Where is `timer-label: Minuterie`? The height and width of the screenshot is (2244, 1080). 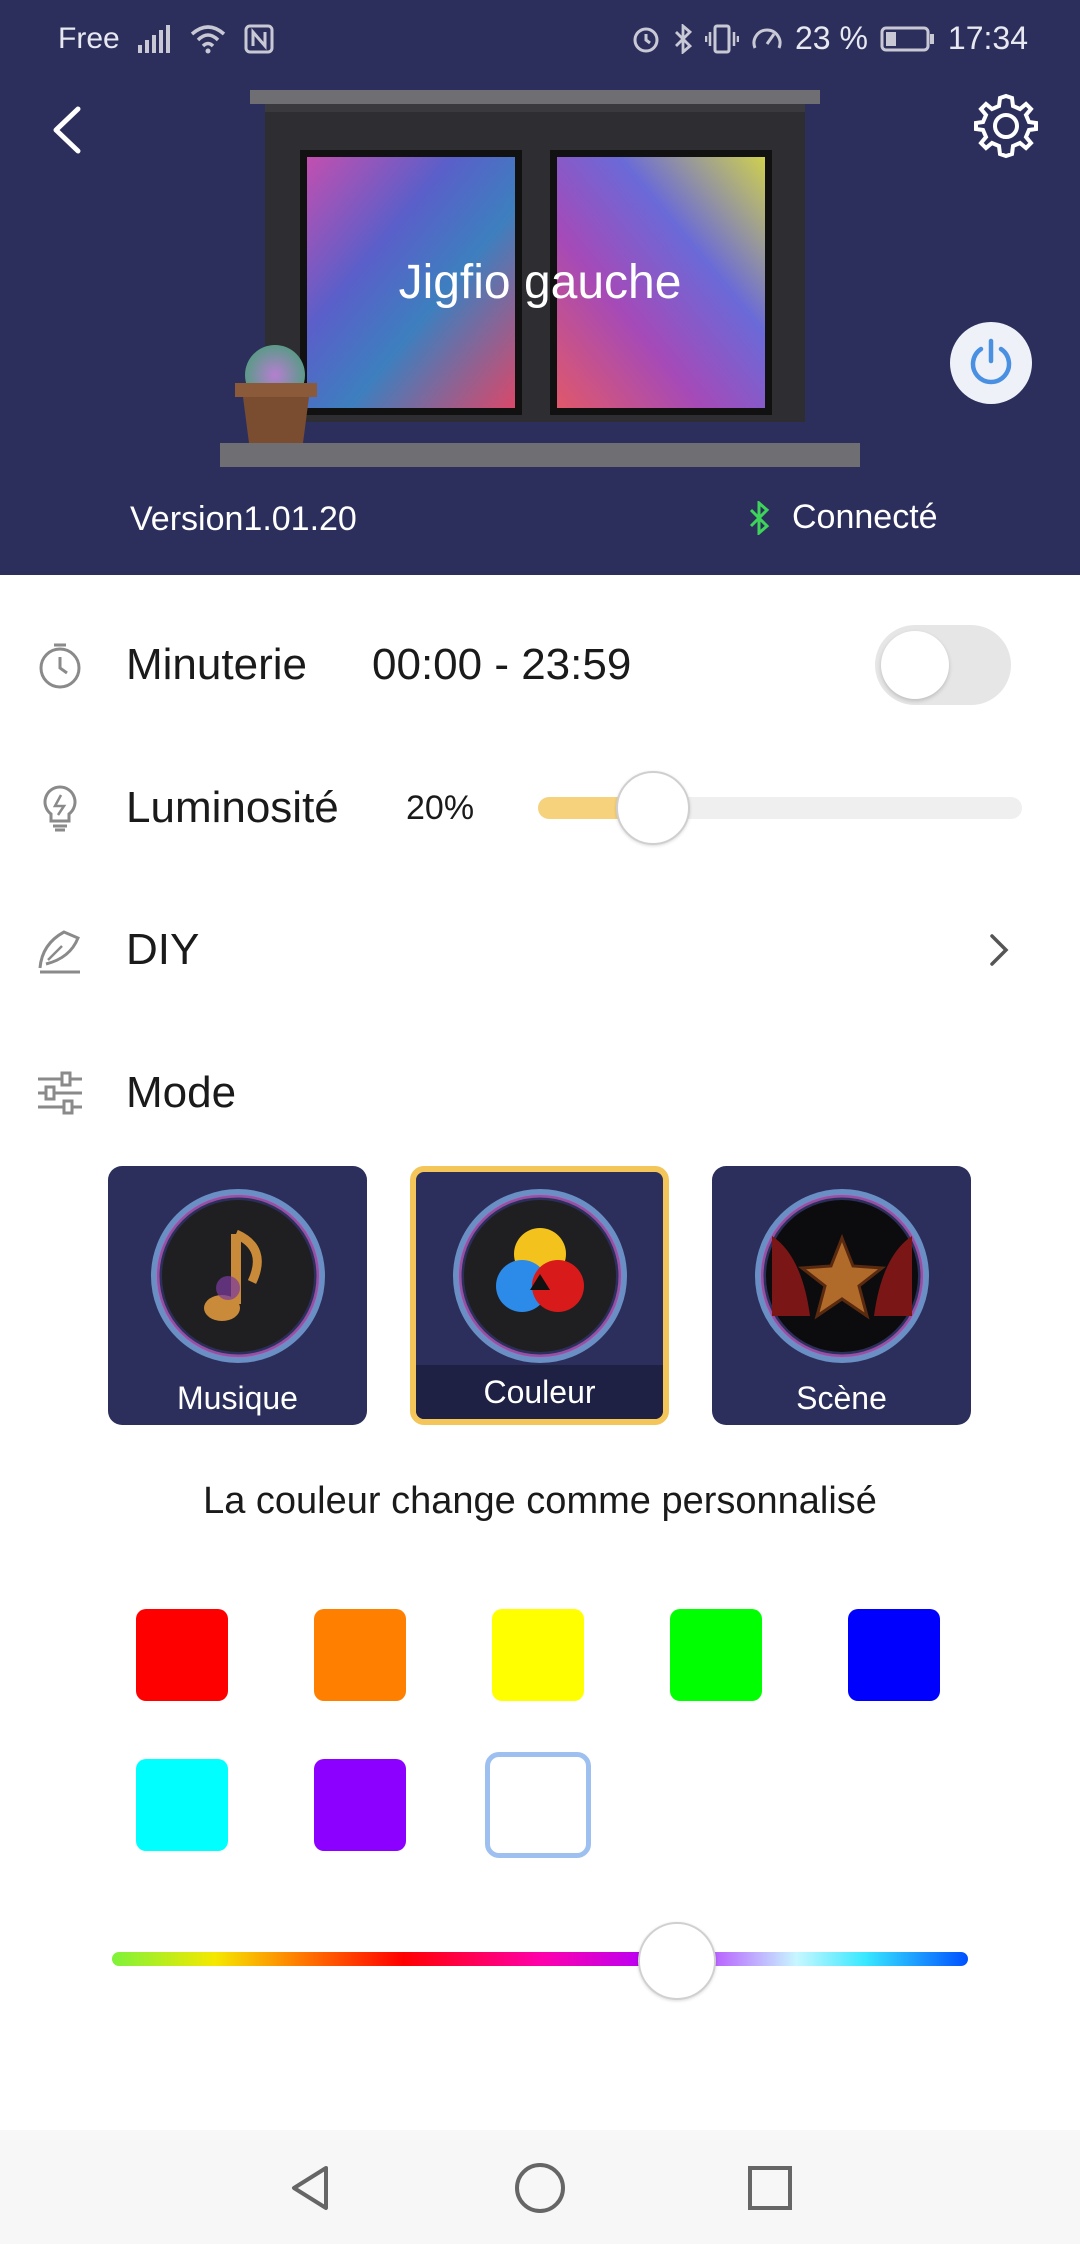
timer-label: Minuterie is located at coordinates (216, 664).